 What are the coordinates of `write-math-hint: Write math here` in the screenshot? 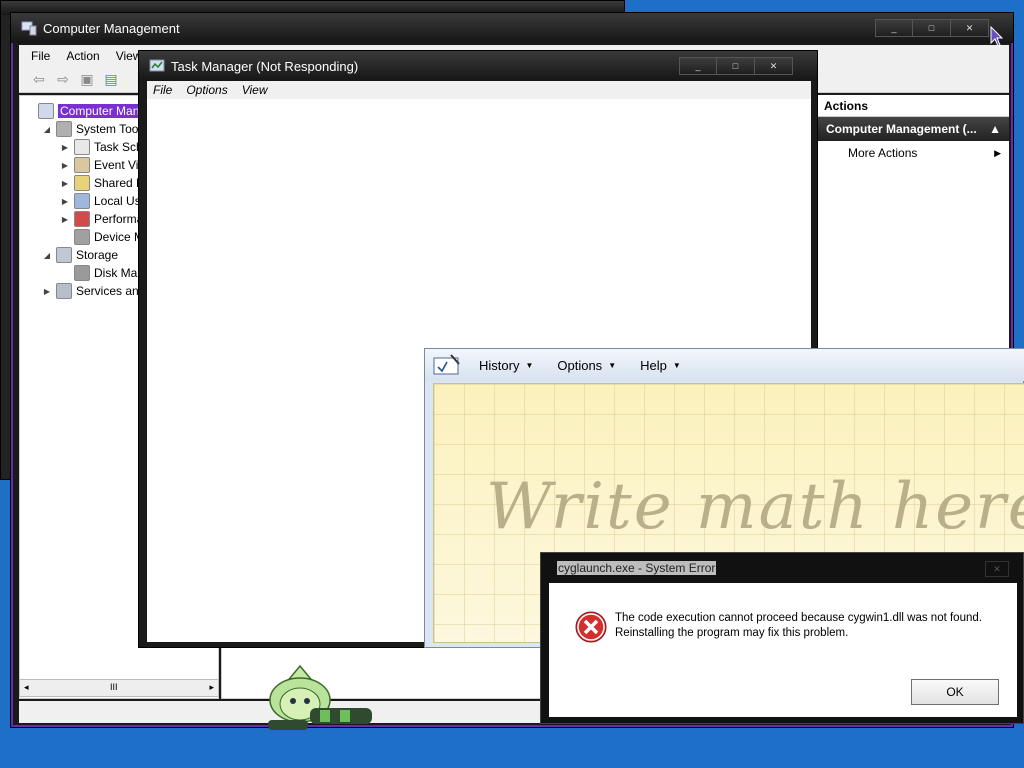 It's located at (755, 507).